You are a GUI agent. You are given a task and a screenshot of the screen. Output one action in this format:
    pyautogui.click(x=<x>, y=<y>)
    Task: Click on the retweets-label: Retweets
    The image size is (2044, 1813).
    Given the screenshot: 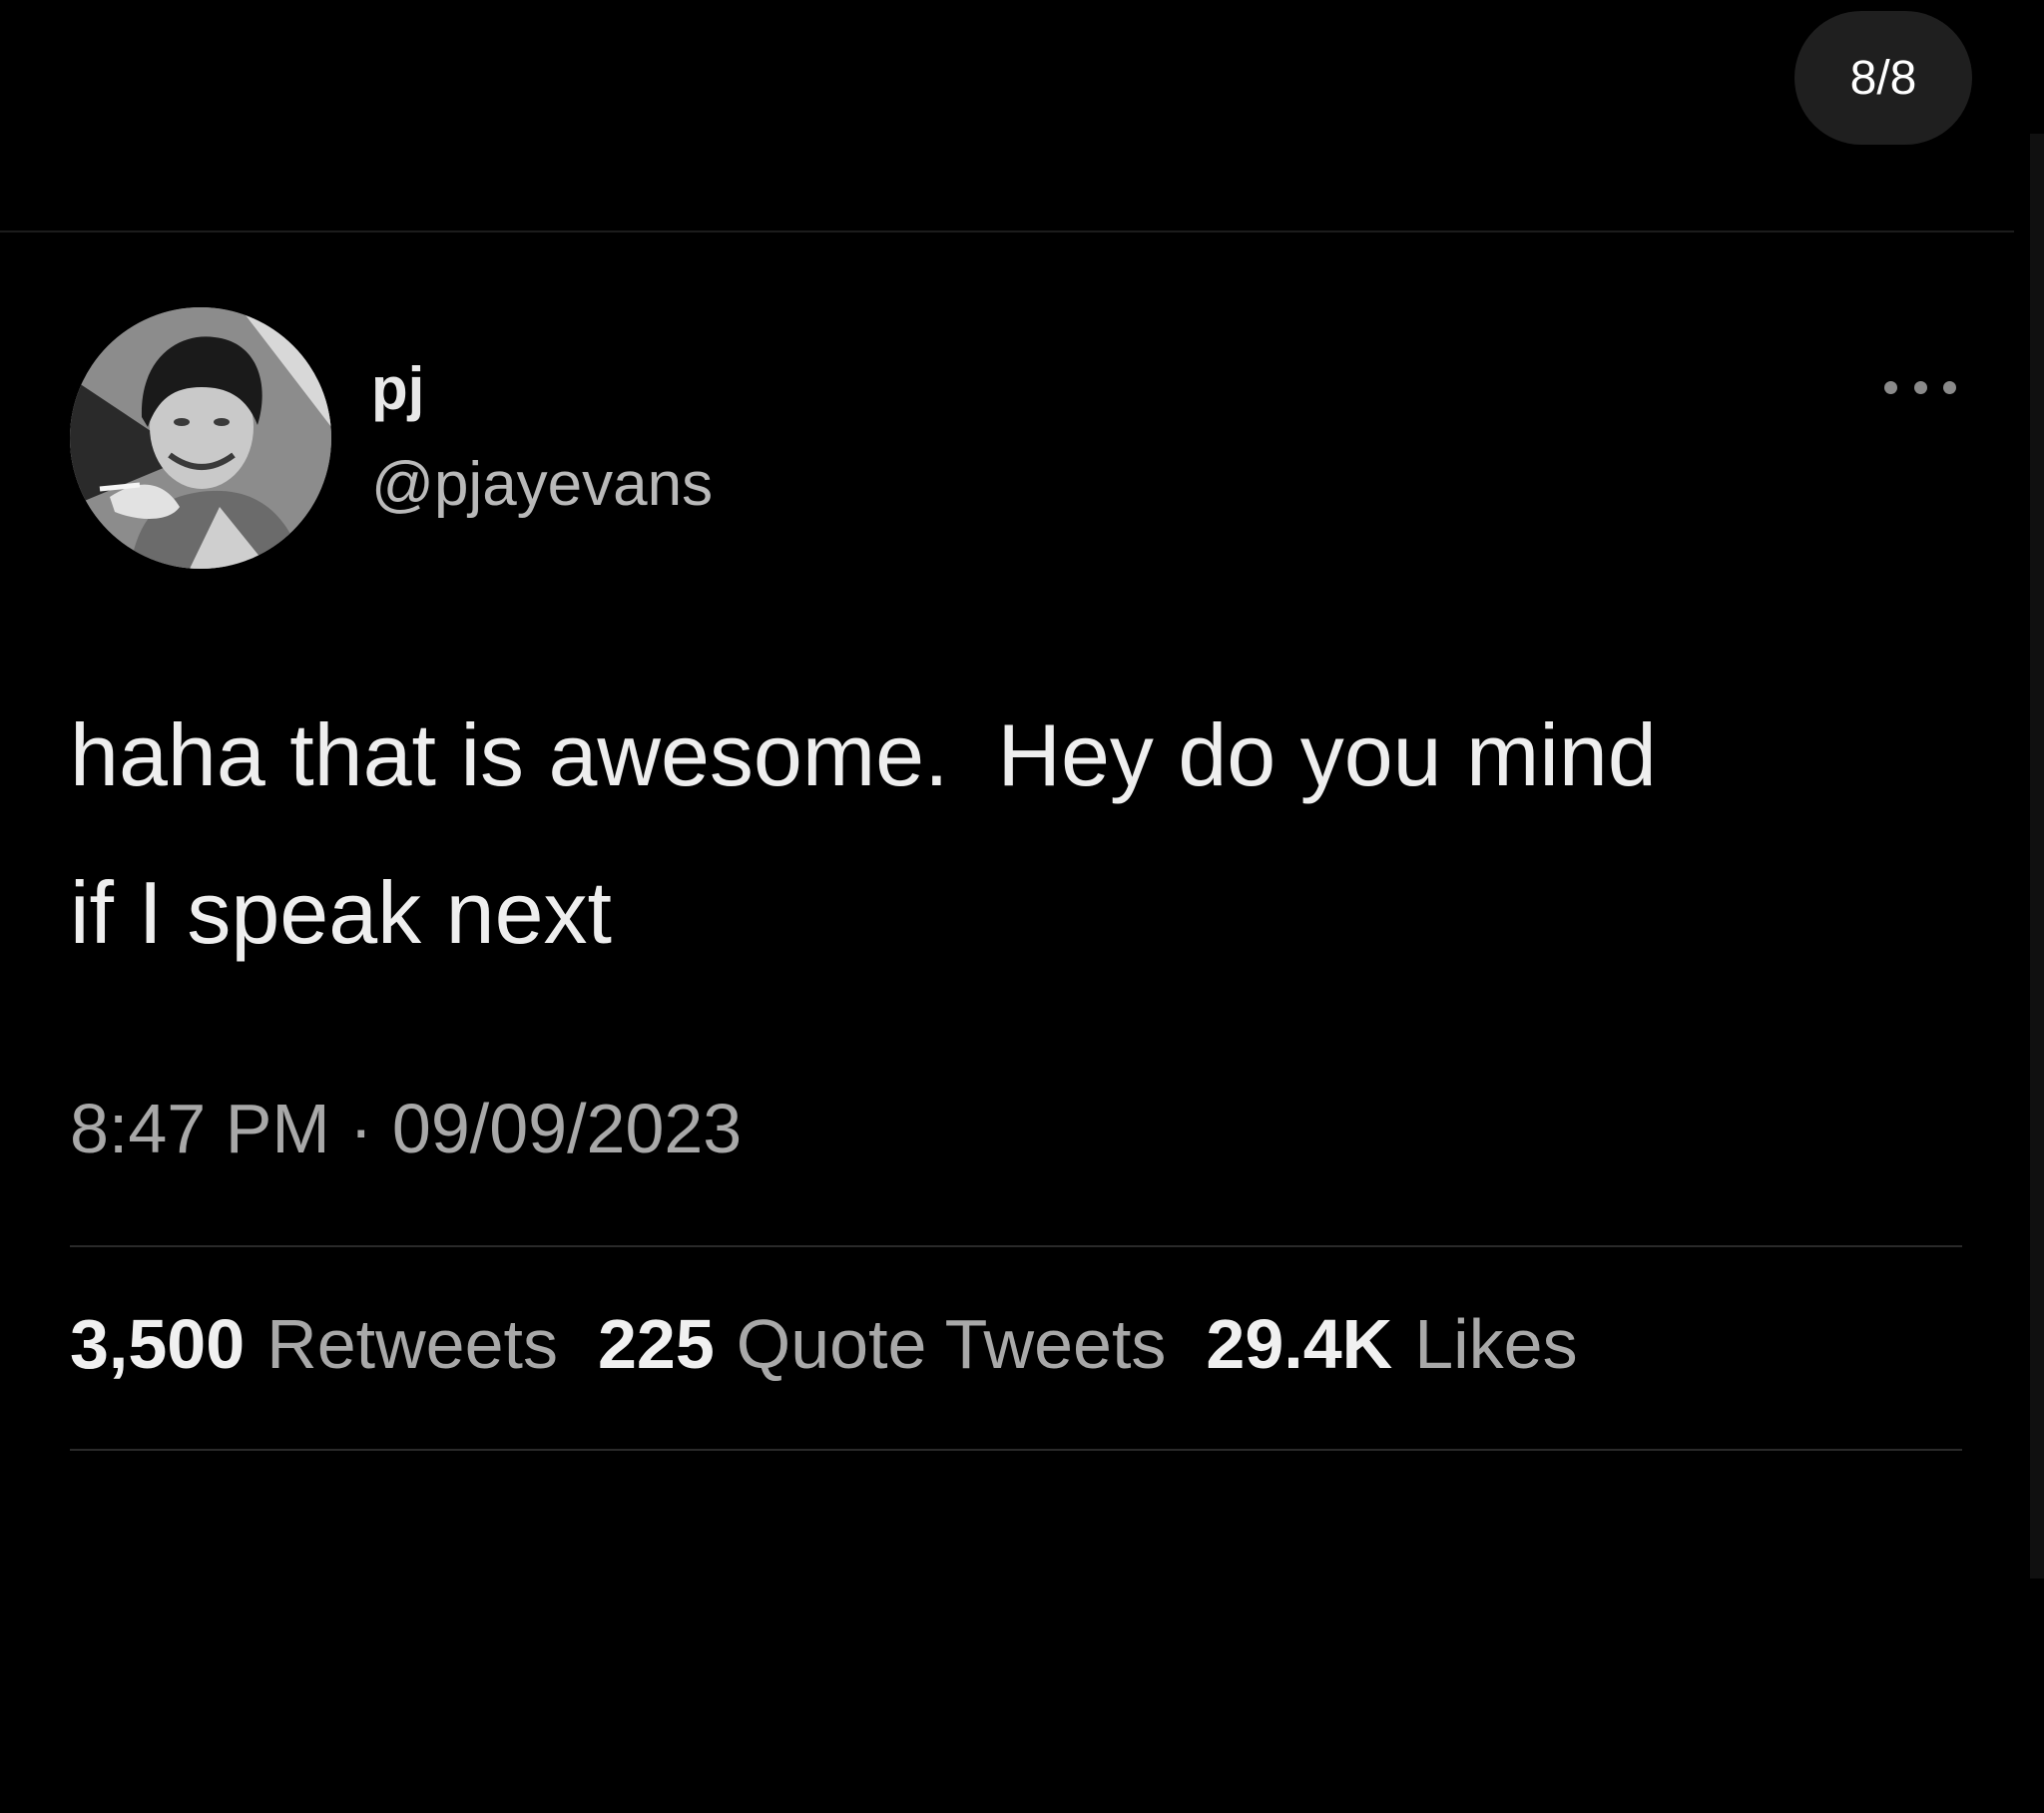 What is the action you would take?
    pyautogui.click(x=412, y=1344)
    